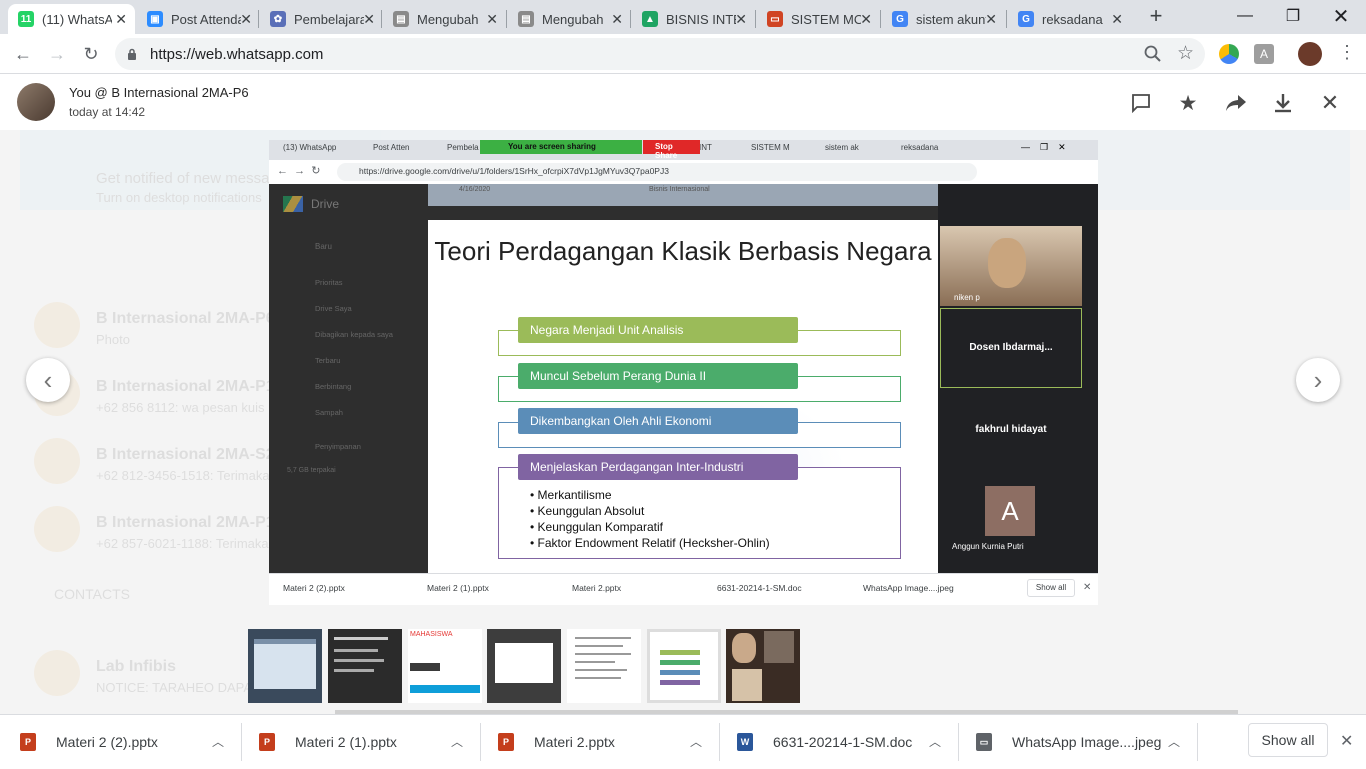 This screenshot has width=1366, height=769. Describe the element at coordinates (475, 189) in the screenshot. I see `prev-slide-date: 4/16/2020` at that location.